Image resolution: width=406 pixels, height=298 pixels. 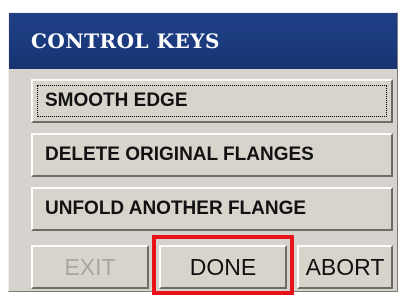 I want to click on exit-button: EXIT, so click(x=90, y=267).